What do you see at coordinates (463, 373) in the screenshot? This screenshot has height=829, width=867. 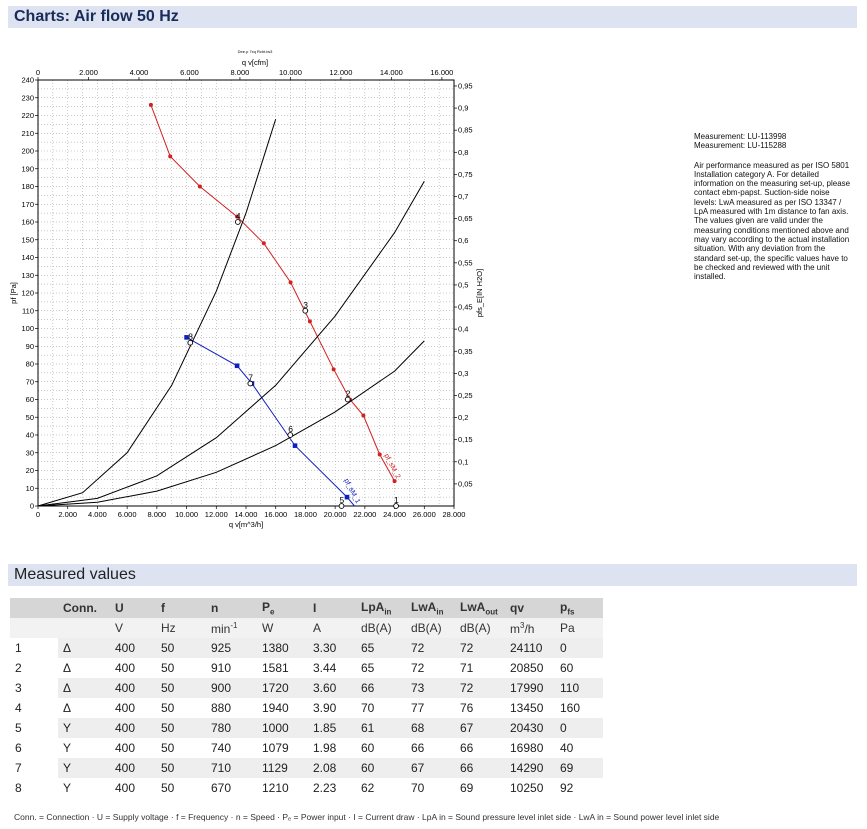 I see `y-right-tick-label: 0,3` at bounding box center [463, 373].